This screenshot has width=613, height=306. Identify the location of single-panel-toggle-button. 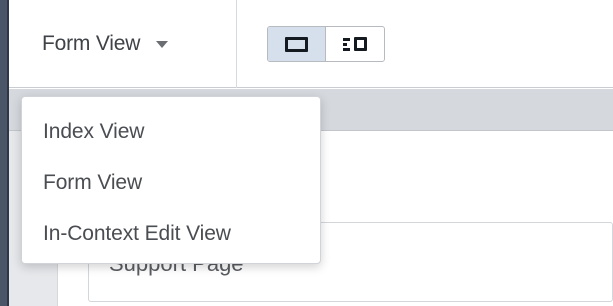
(297, 44).